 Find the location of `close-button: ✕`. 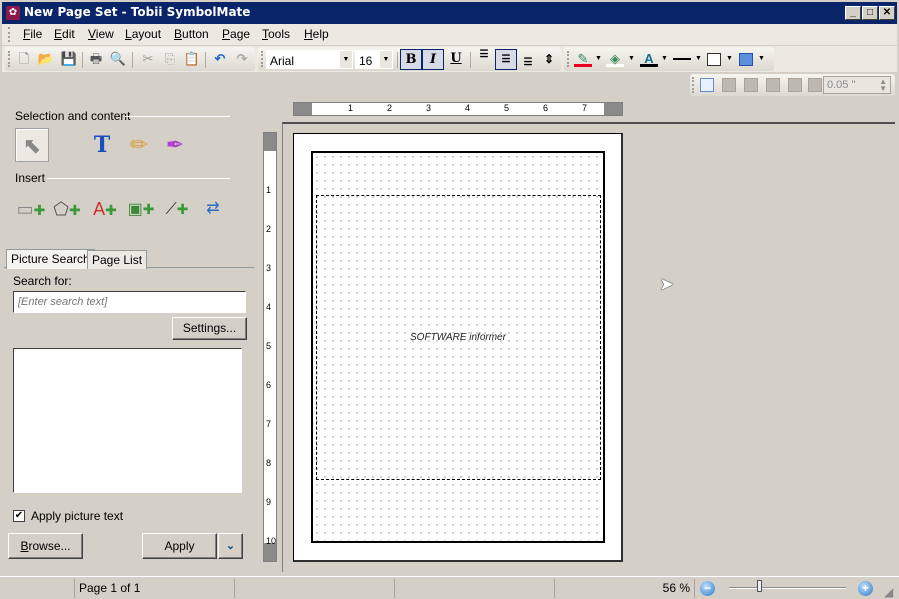

close-button: ✕ is located at coordinates (887, 13).